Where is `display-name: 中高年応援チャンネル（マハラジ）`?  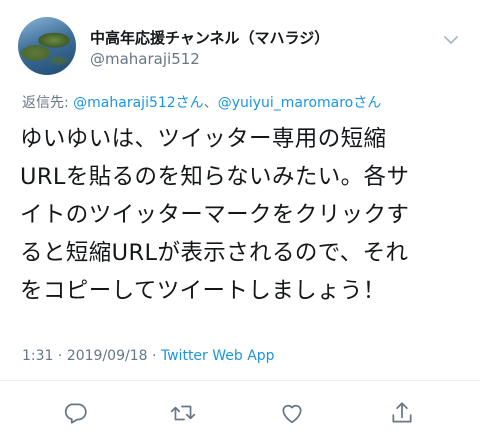
display-name: 中高年応援チャンネル（マハラジ） is located at coordinates (209, 37).